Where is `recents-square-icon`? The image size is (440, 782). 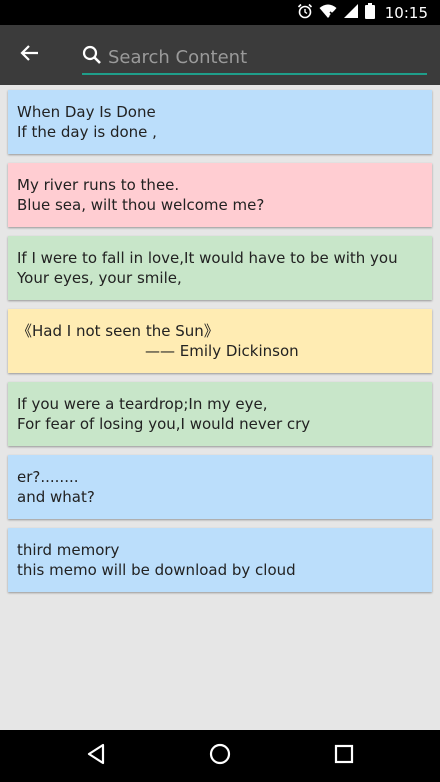
recents-square-icon is located at coordinates (344, 756).